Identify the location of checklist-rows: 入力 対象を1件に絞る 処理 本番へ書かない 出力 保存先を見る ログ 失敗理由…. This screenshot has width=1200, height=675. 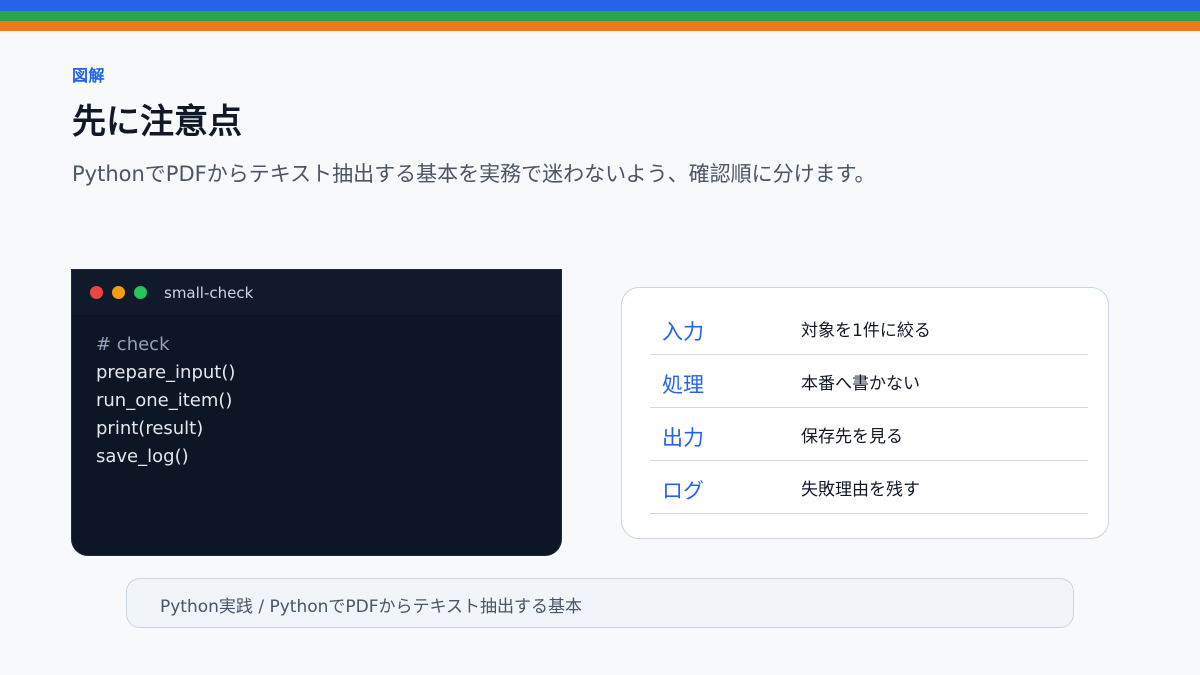
(869, 408).